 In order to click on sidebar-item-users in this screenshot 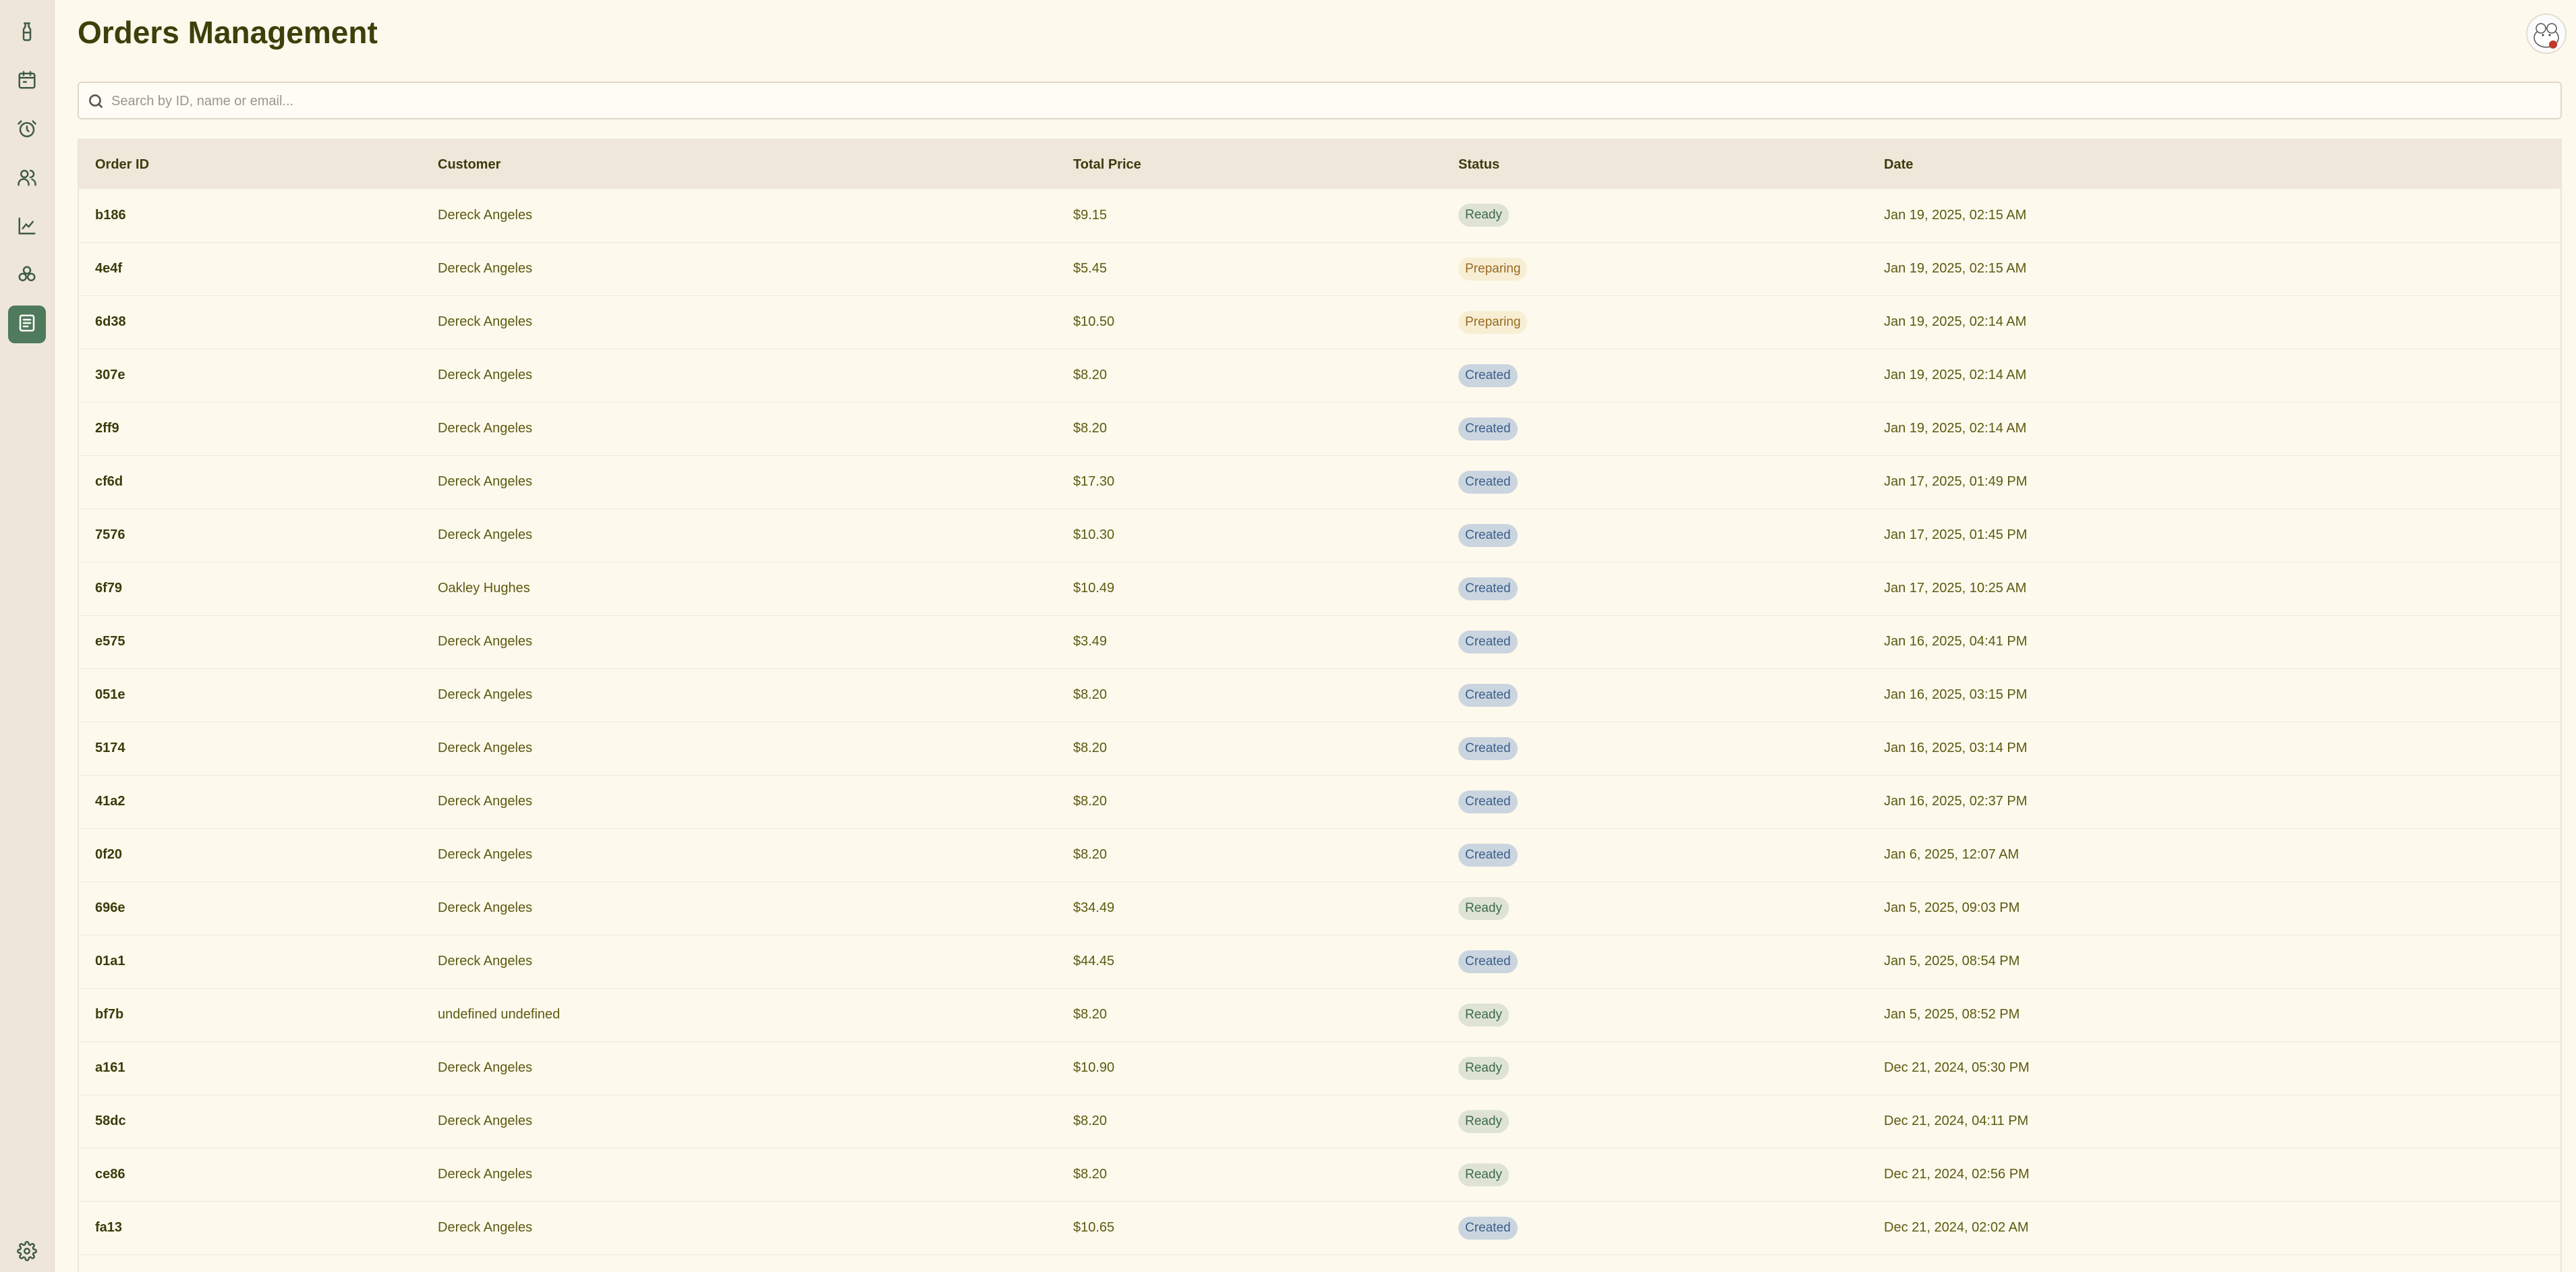, I will do `click(27, 179)`.